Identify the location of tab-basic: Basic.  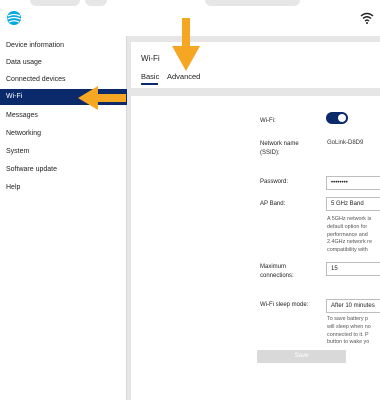
(150, 76).